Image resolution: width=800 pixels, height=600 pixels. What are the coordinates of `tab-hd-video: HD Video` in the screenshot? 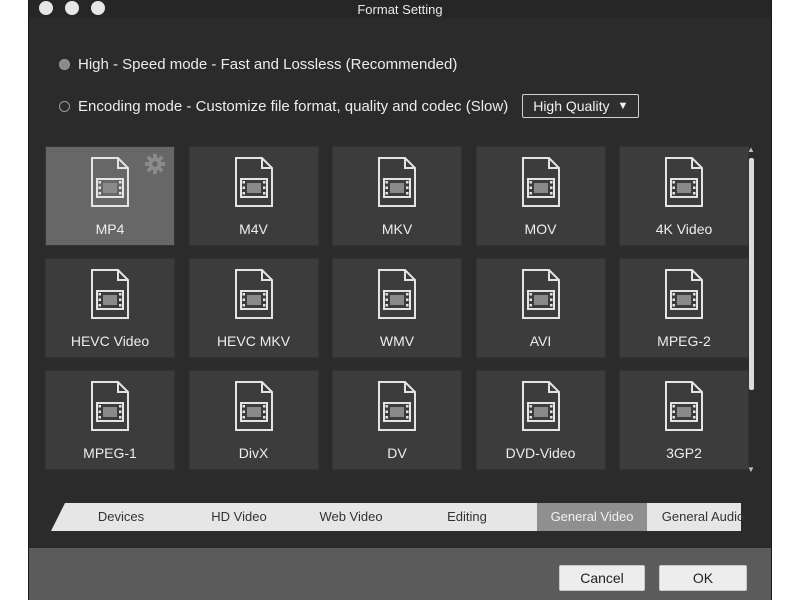 It's located at (239, 517).